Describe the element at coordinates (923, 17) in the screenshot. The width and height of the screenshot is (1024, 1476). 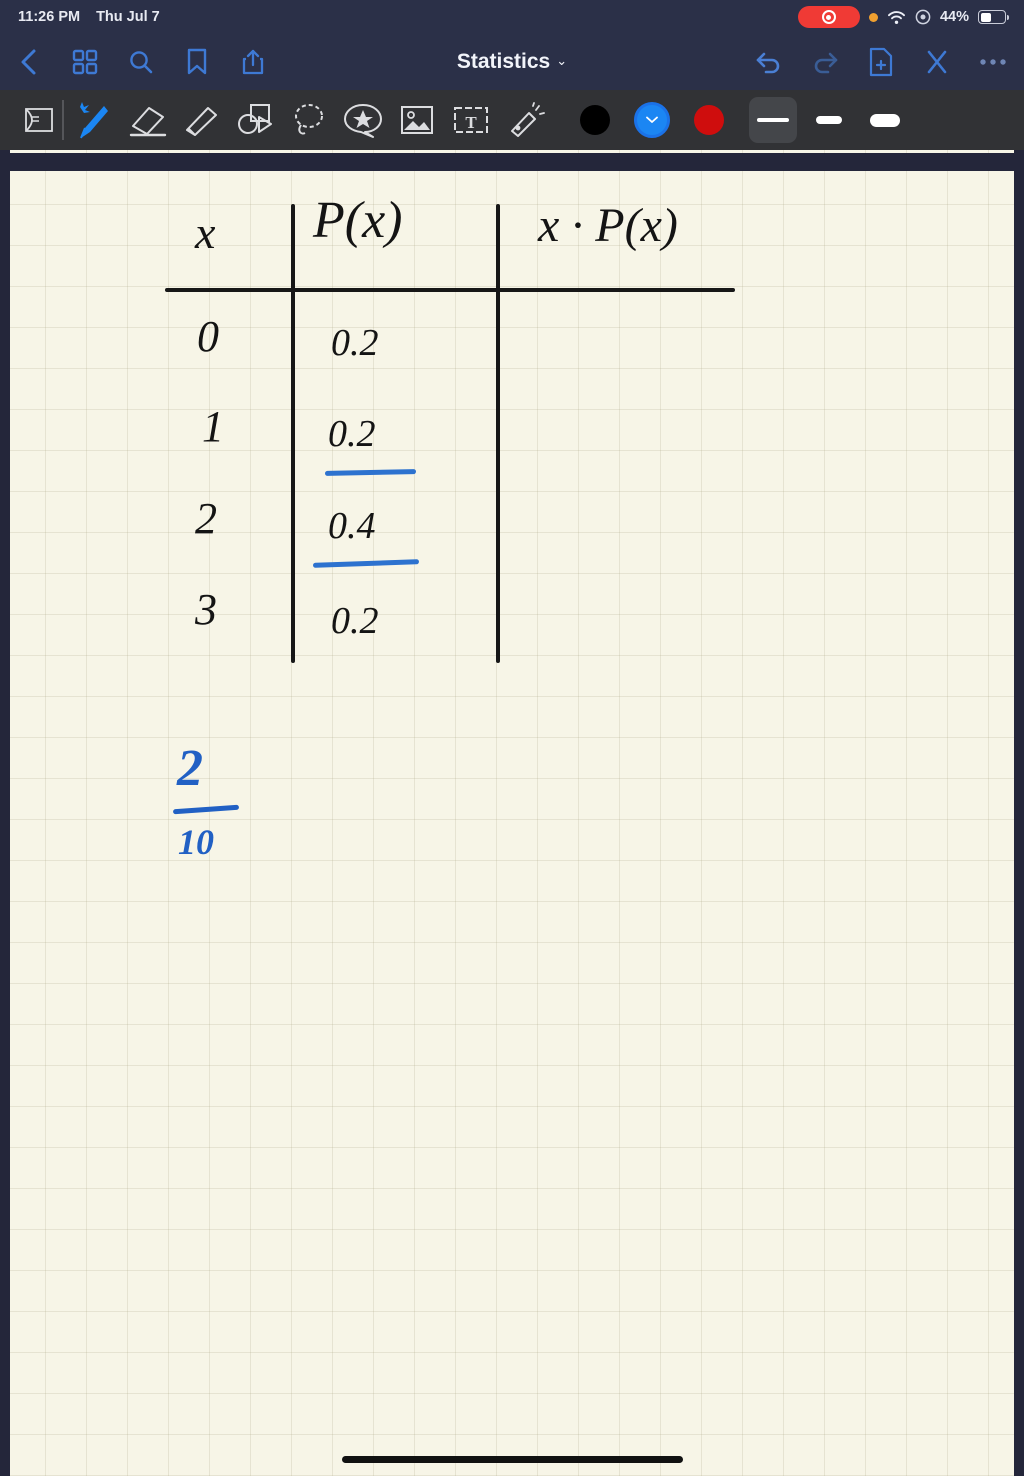
I see `location-icon` at that location.